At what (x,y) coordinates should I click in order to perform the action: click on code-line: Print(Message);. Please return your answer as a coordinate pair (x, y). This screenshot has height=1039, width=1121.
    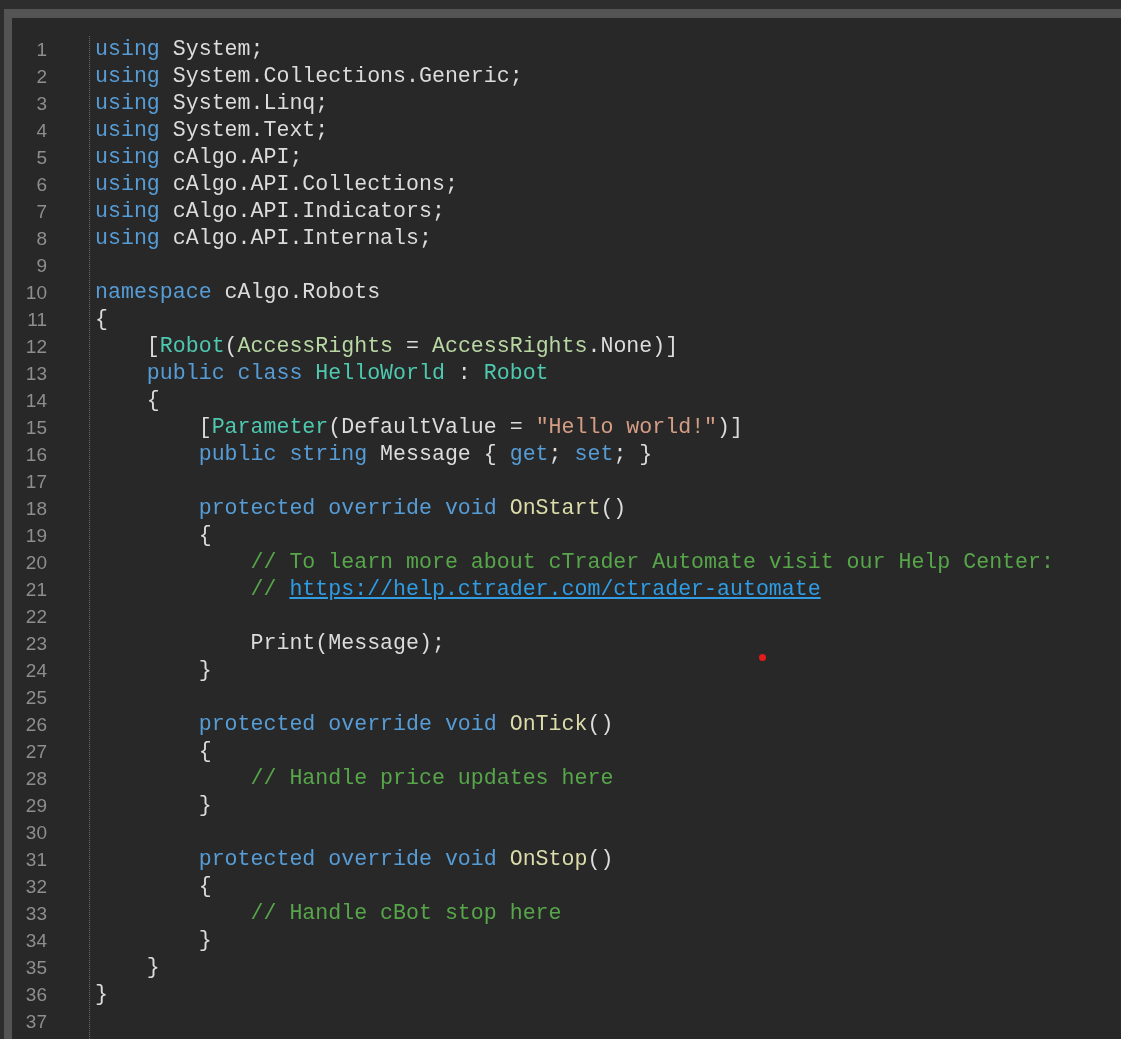
    Looking at the image, I should click on (347, 643).